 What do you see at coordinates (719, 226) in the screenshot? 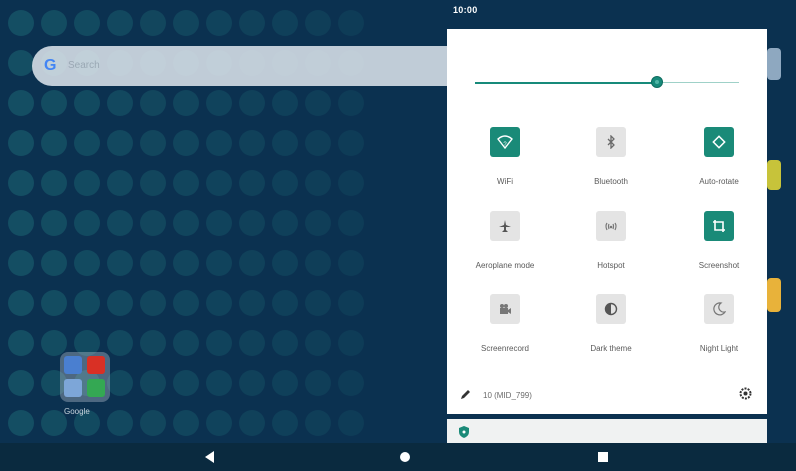
I see `screenshot-icon` at bounding box center [719, 226].